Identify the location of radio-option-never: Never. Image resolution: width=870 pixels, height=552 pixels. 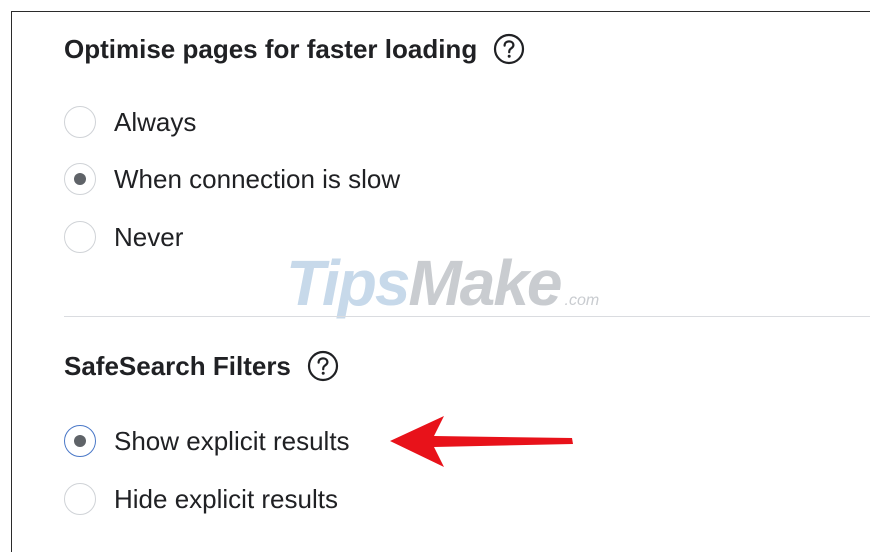
(123, 237).